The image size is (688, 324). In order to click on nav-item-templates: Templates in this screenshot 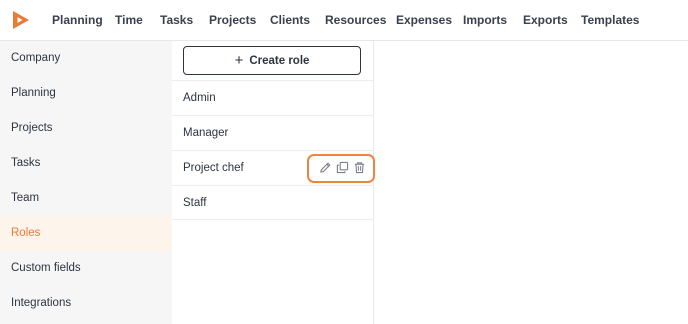, I will do `click(610, 20)`.